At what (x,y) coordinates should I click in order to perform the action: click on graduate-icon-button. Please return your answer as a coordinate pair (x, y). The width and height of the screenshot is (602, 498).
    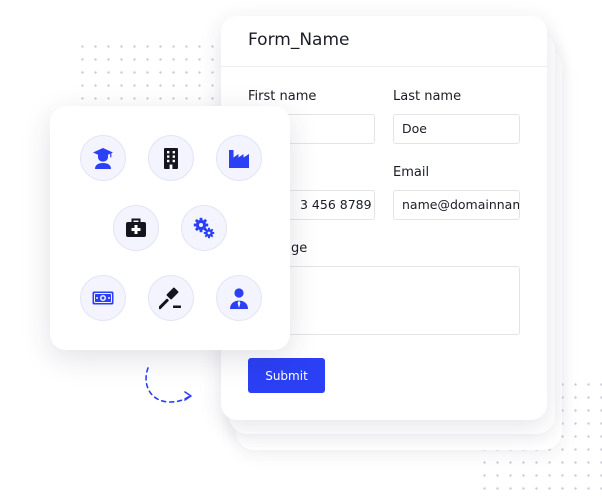
    Looking at the image, I should click on (103, 158).